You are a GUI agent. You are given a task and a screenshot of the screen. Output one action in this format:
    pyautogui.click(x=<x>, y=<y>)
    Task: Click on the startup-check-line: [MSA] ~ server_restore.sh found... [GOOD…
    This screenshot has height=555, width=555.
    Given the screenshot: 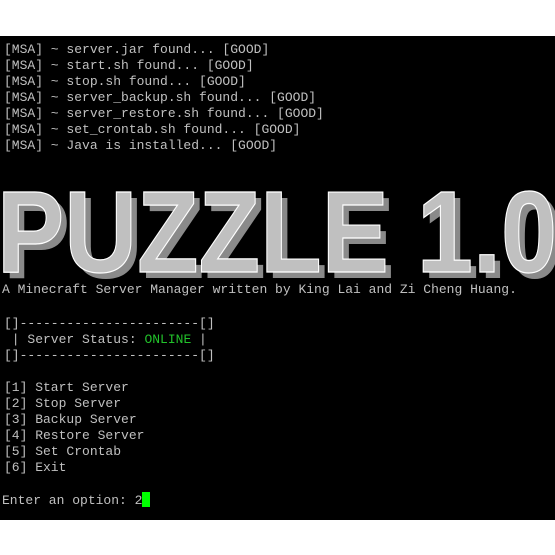 What is the action you would take?
    pyautogui.click(x=164, y=113)
    